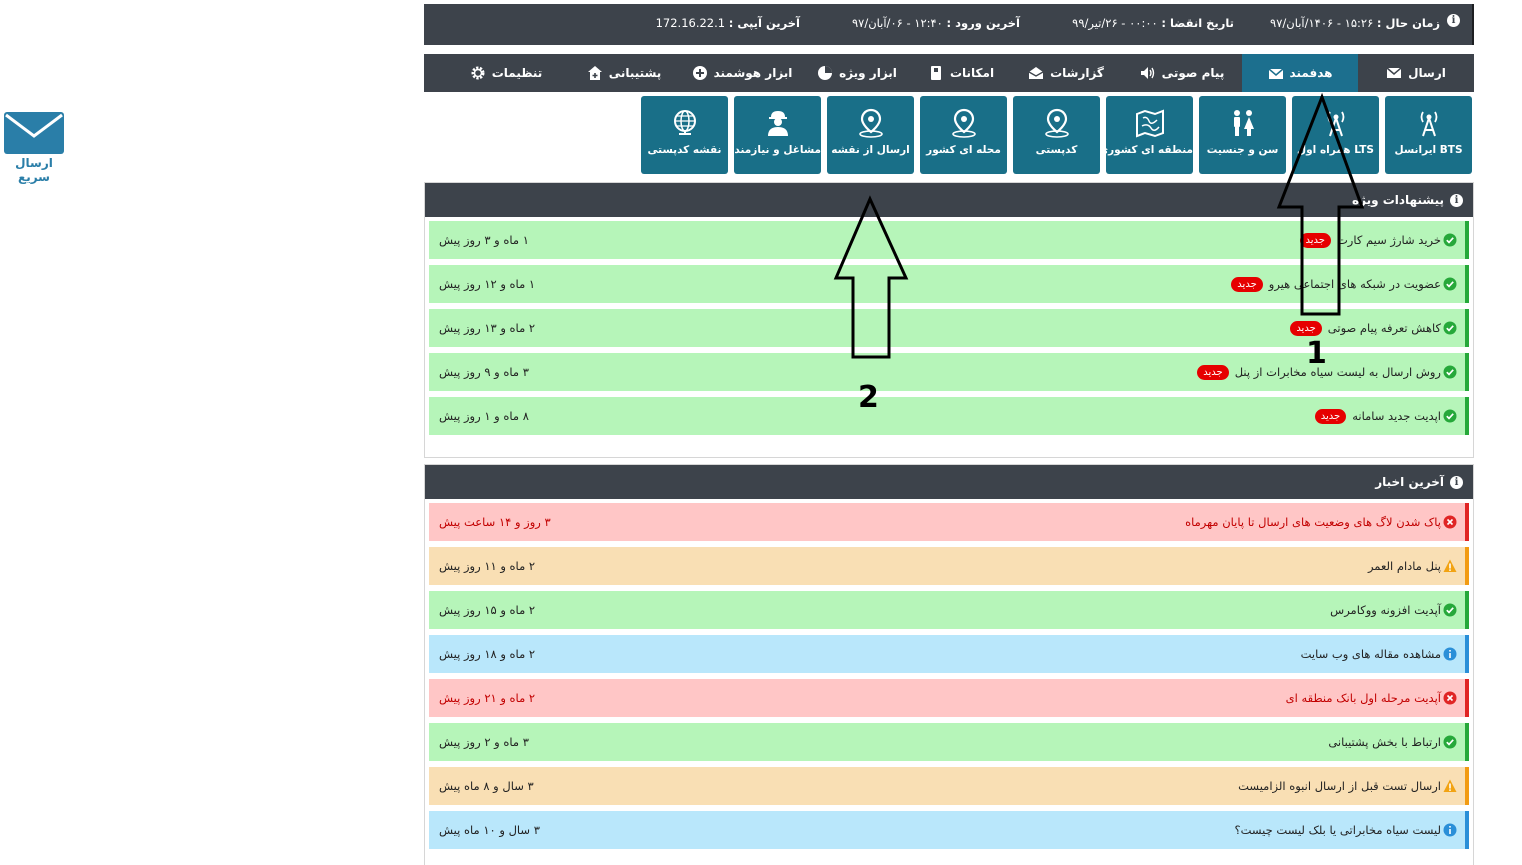 This screenshot has width=1522, height=865. What do you see at coordinates (1409, 482) in the screenshot?
I see `news-title: آخرین اخبار` at bounding box center [1409, 482].